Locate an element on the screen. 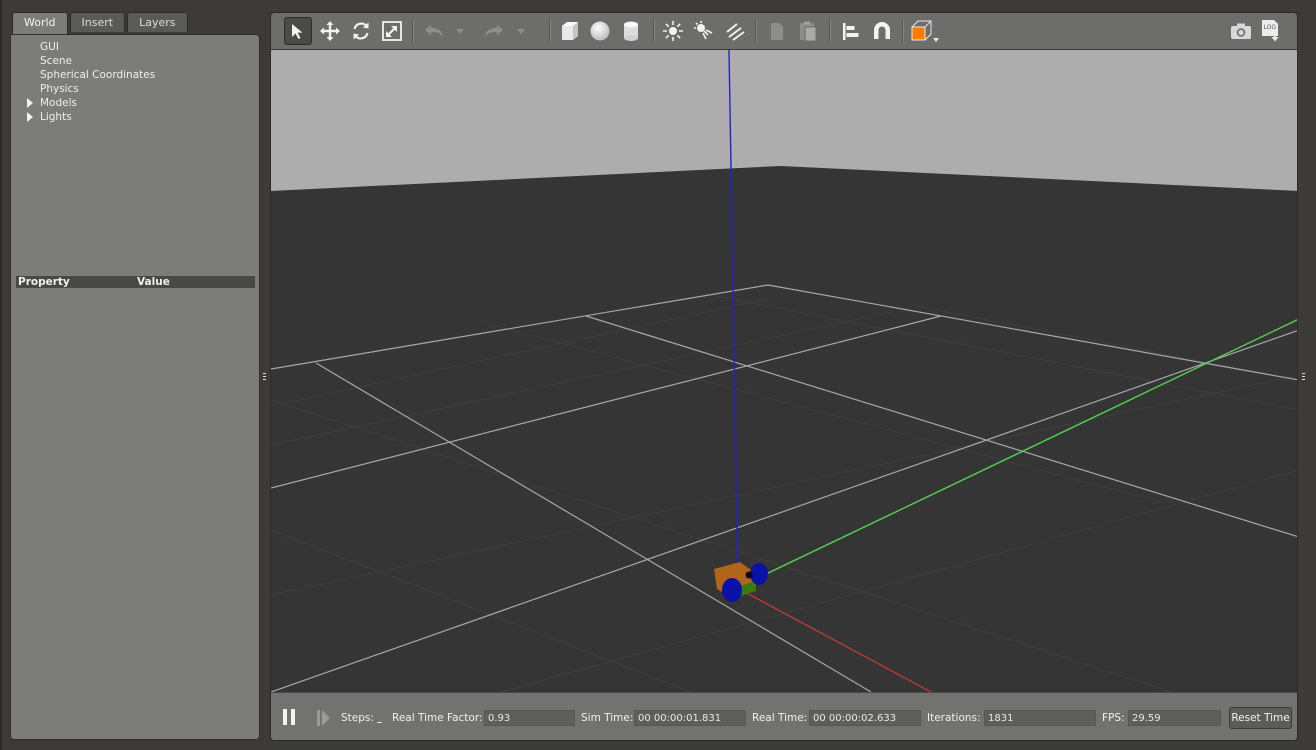 The width and height of the screenshot is (1316, 750). tab-layers: Layers is located at coordinates (157, 22).